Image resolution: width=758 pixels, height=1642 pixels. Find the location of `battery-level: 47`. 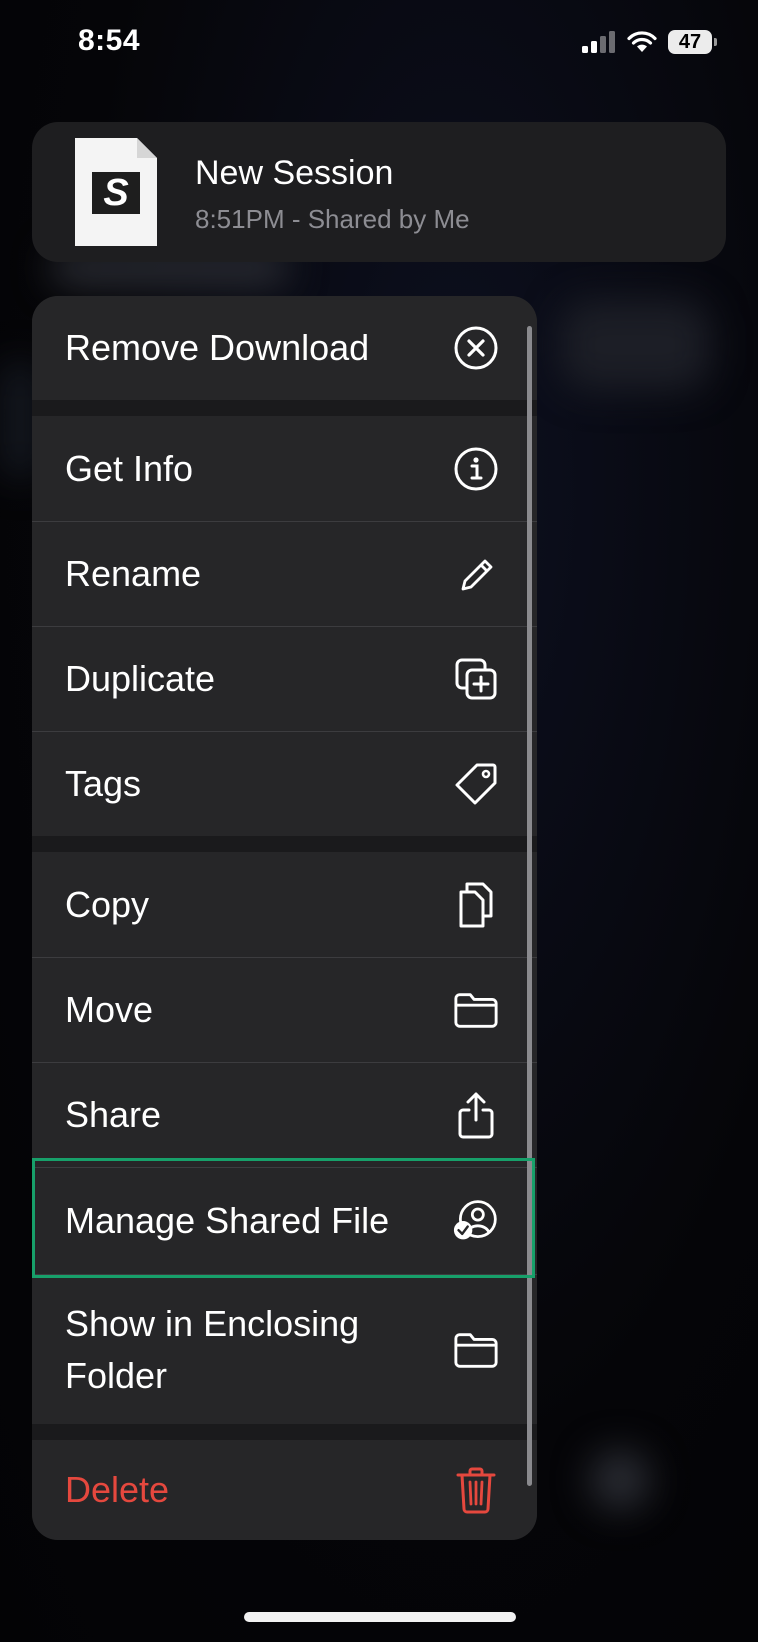

battery-level: 47 is located at coordinates (690, 41).